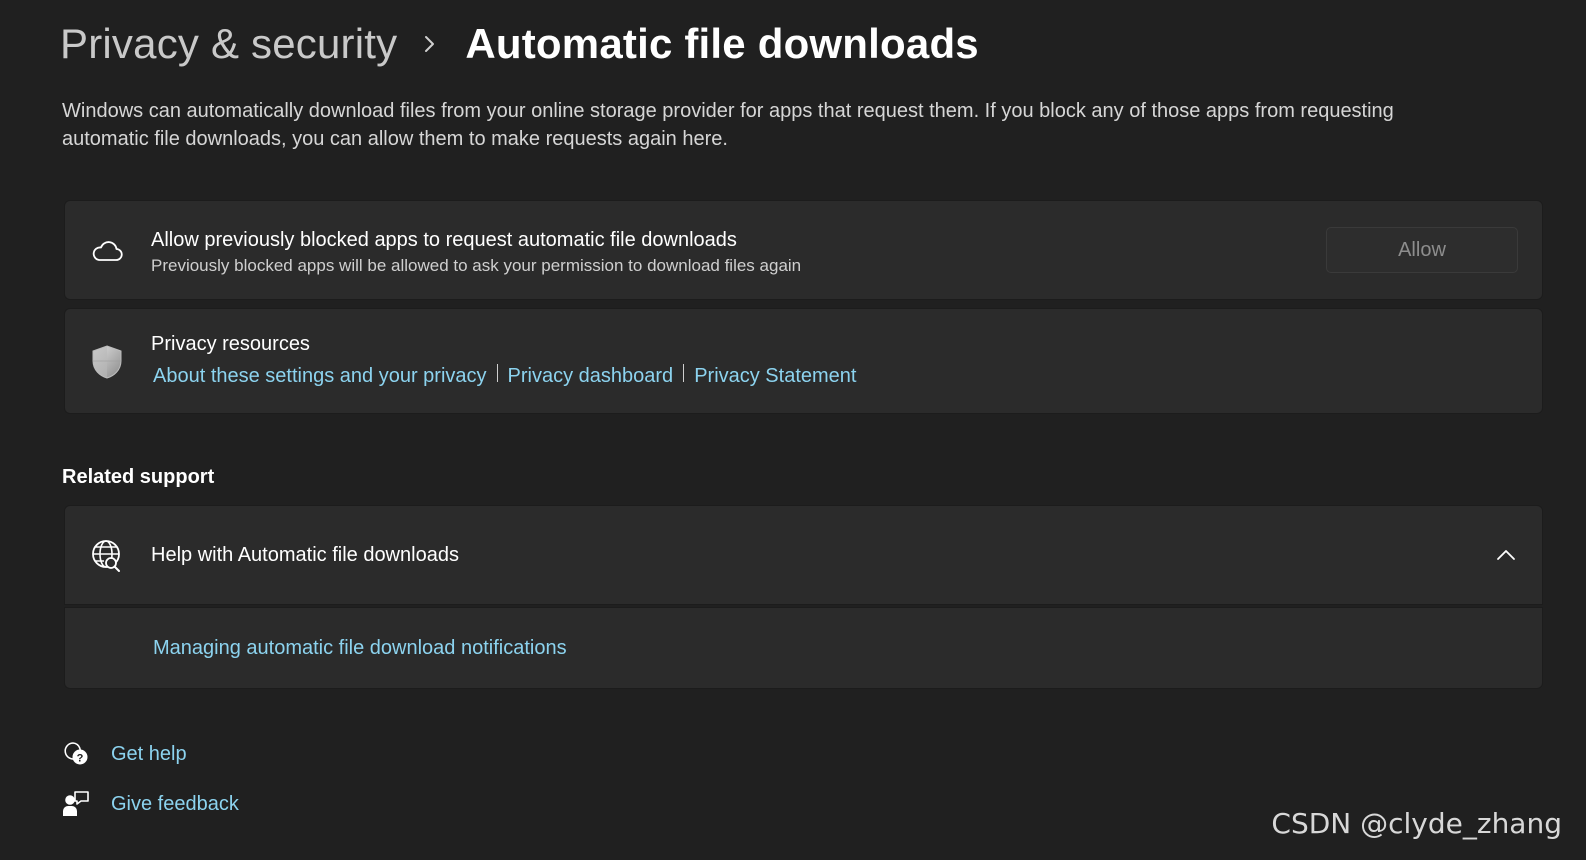  Describe the element at coordinates (1506, 555) in the screenshot. I see `chevron-up-icon` at that location.